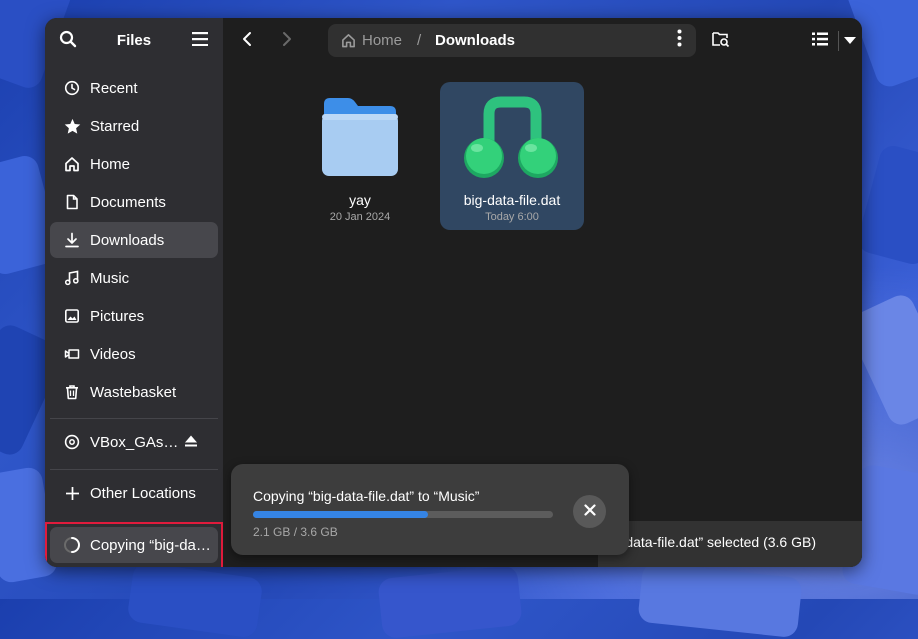 The image size is (918, 639). I want to click on breadcrumb-current: Downloads, so click(475, 40).